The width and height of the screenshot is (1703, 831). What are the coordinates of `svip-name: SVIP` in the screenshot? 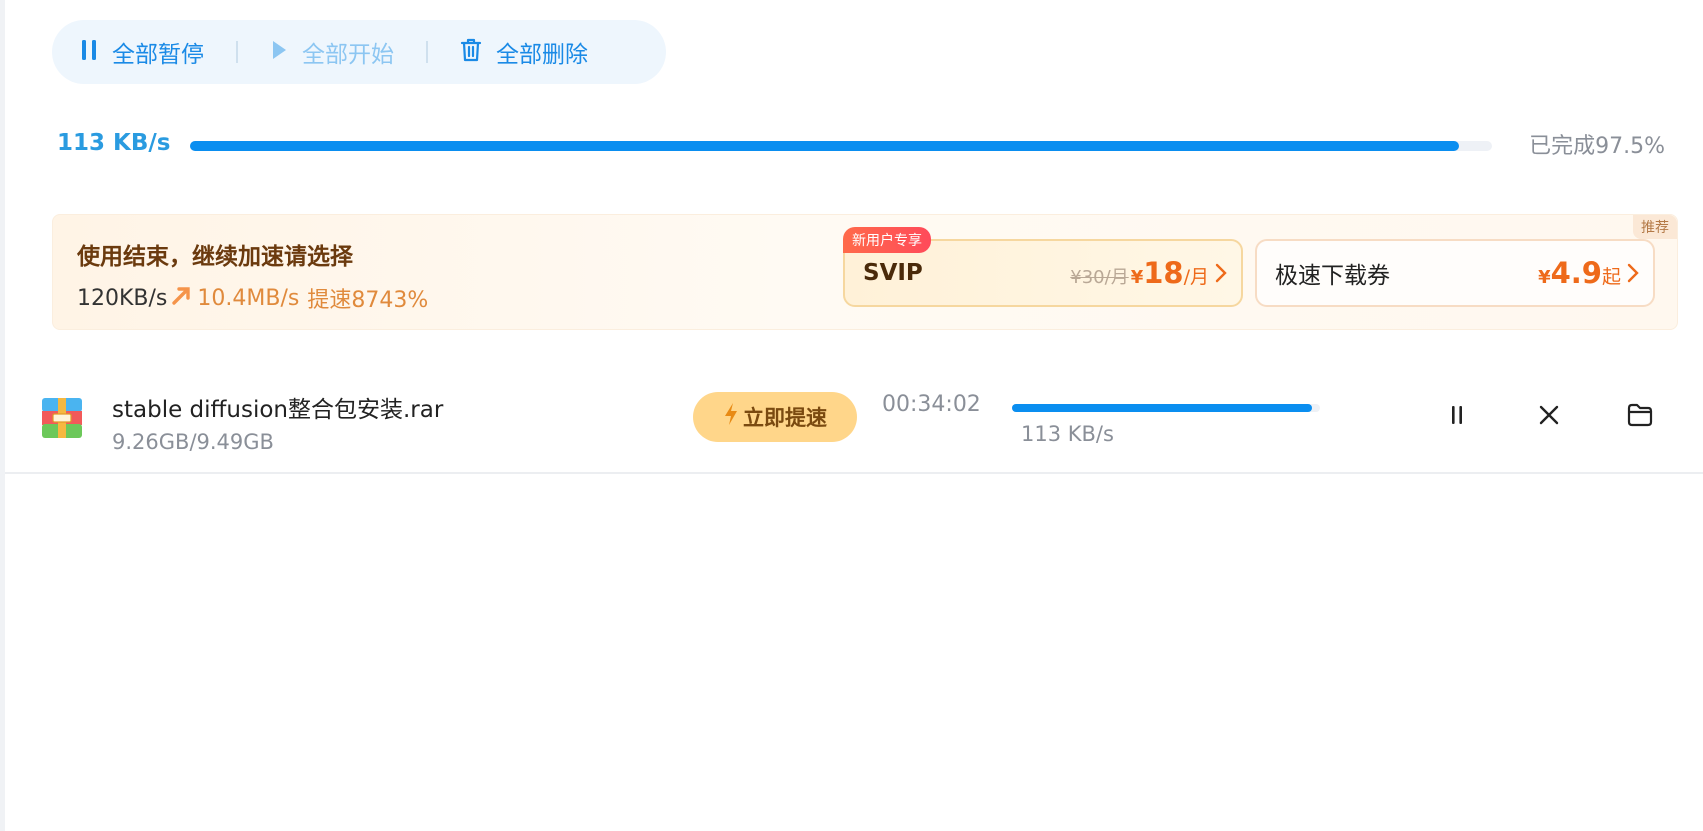 It's located at (893, 273).